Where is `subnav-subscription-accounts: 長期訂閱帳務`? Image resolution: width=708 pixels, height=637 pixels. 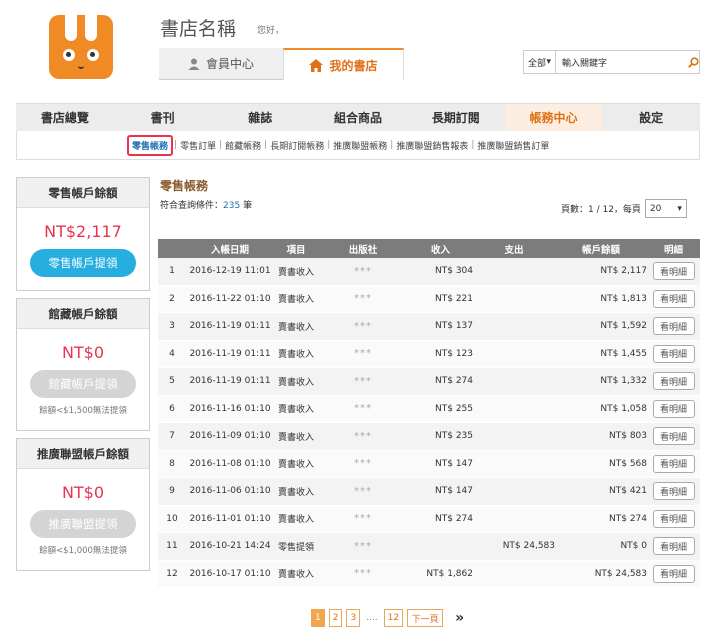 subnav-subscription-accounts: 長期訂閱帳務 is located at coordinates (297, 145).